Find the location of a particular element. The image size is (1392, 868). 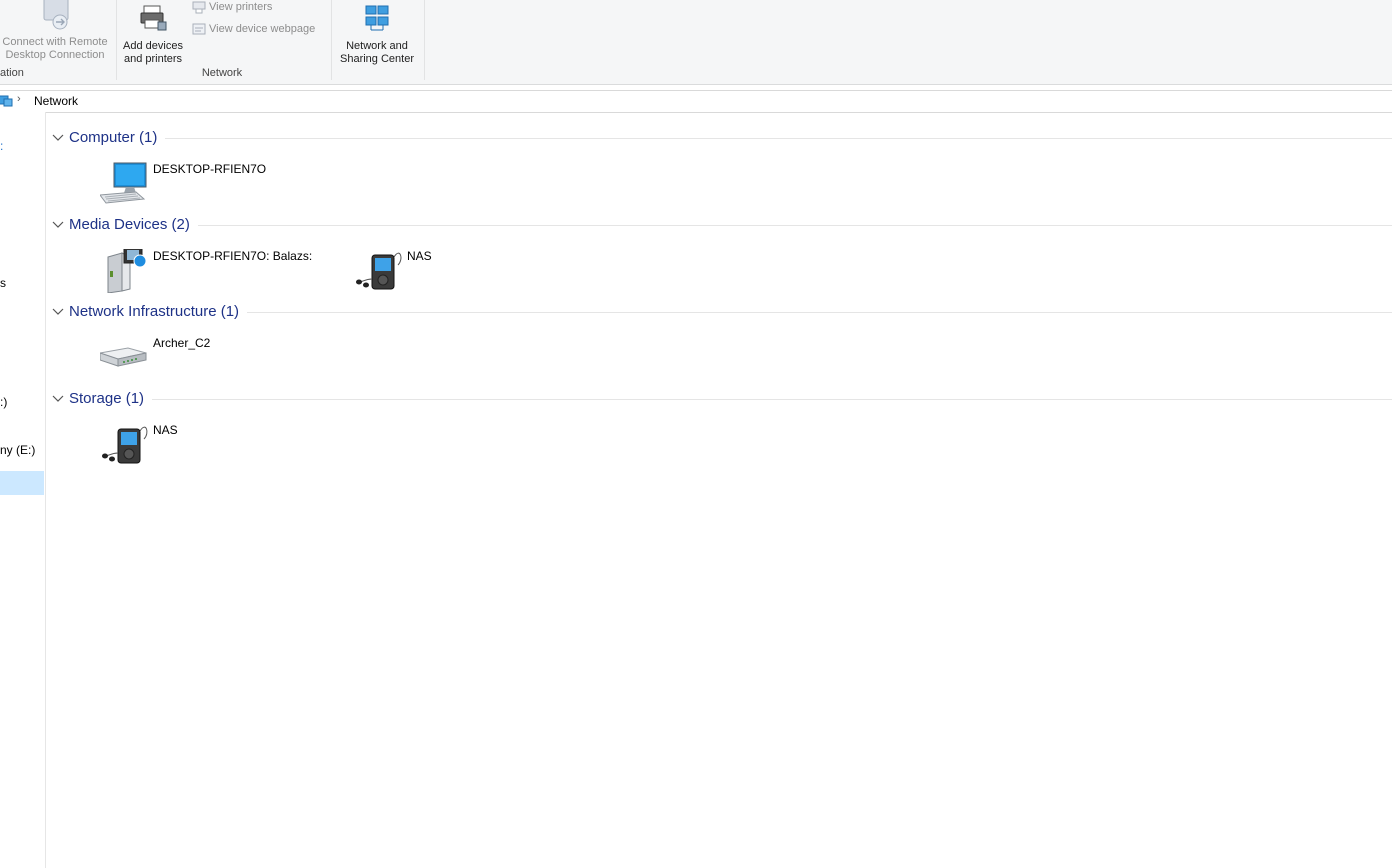

network-sharing-center-button: Network and Sharing Center is located at coordinates (377, 35).